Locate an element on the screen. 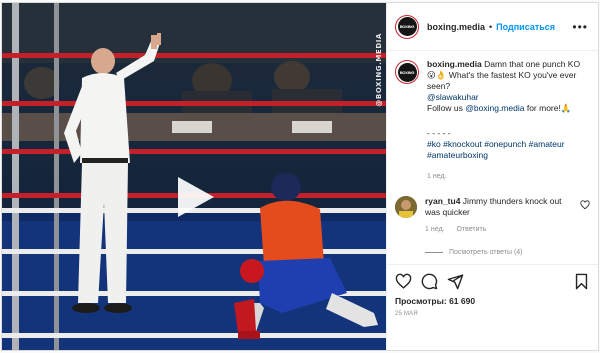 Image resolution: width=600 pixels, height=353 pixels. caption-username: boxing.media is located at coordinates (454, 64).